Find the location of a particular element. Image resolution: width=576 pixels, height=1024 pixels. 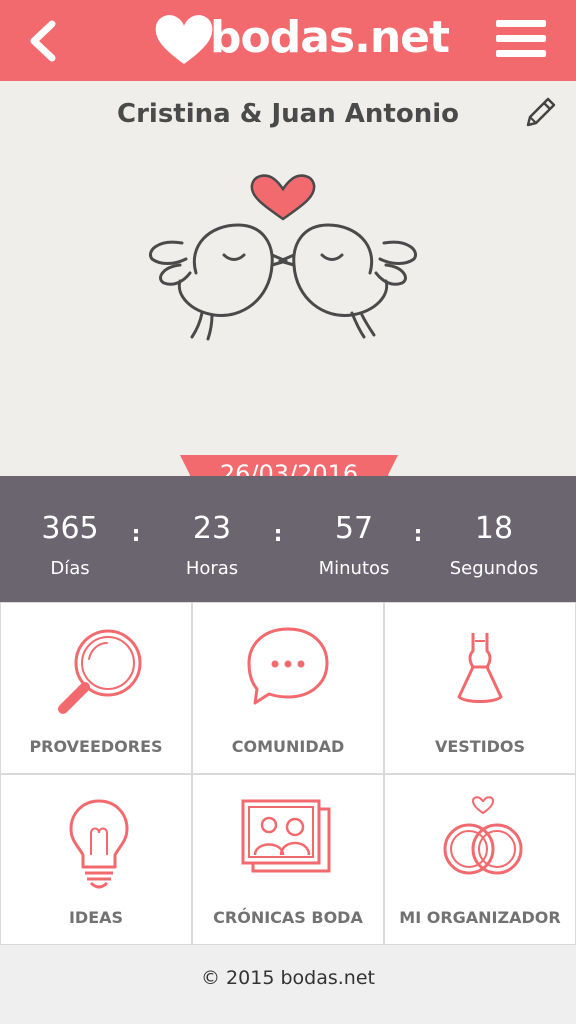

hours-value: 23 is located at coordinates (212, 528).